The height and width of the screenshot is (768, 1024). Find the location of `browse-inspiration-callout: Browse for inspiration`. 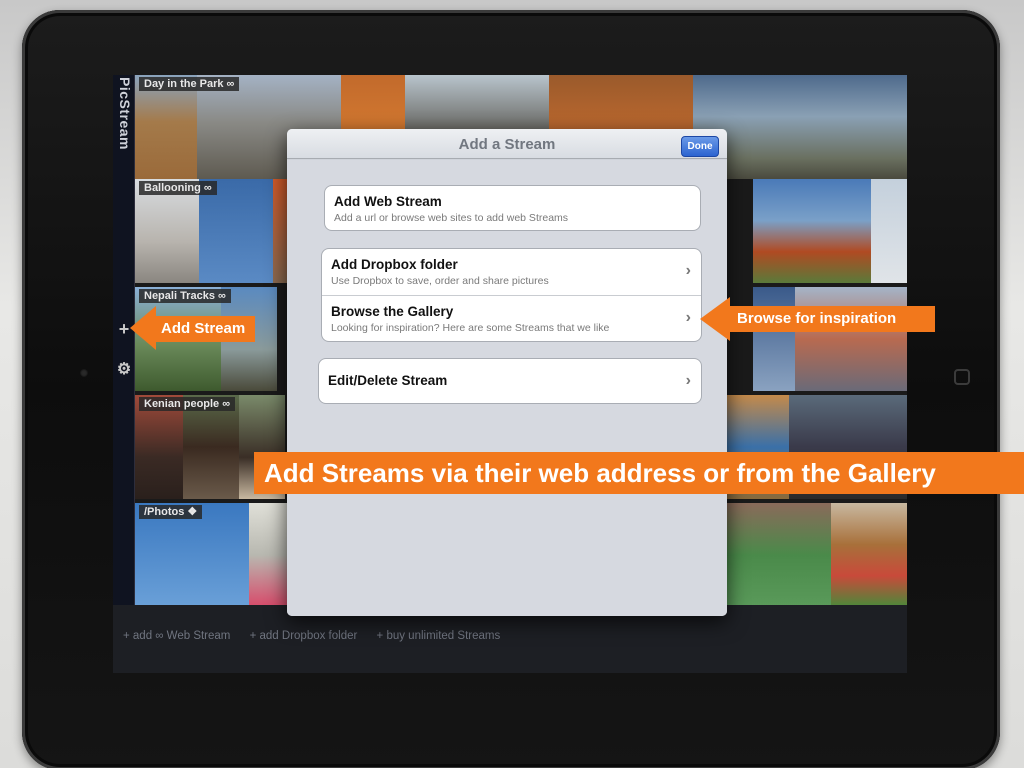

browse-inspiration-callout: Browse for inspiration is located at coordinates (832, 319).